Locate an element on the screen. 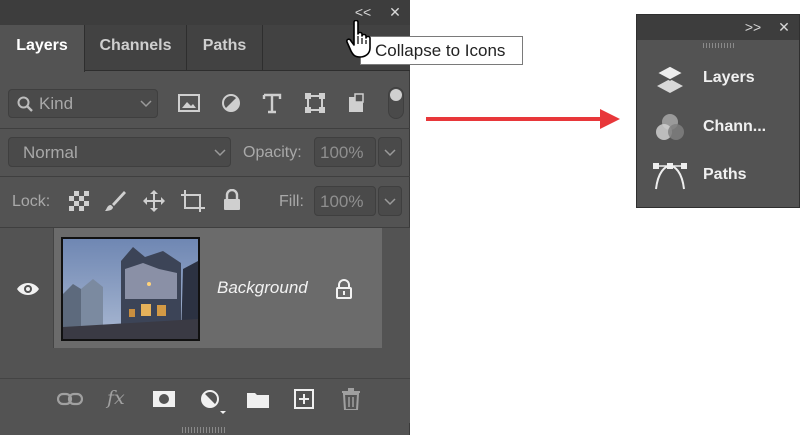 The image size is (800, 435). collapsed-item-label: Paths is located at coordinates (725, 174).